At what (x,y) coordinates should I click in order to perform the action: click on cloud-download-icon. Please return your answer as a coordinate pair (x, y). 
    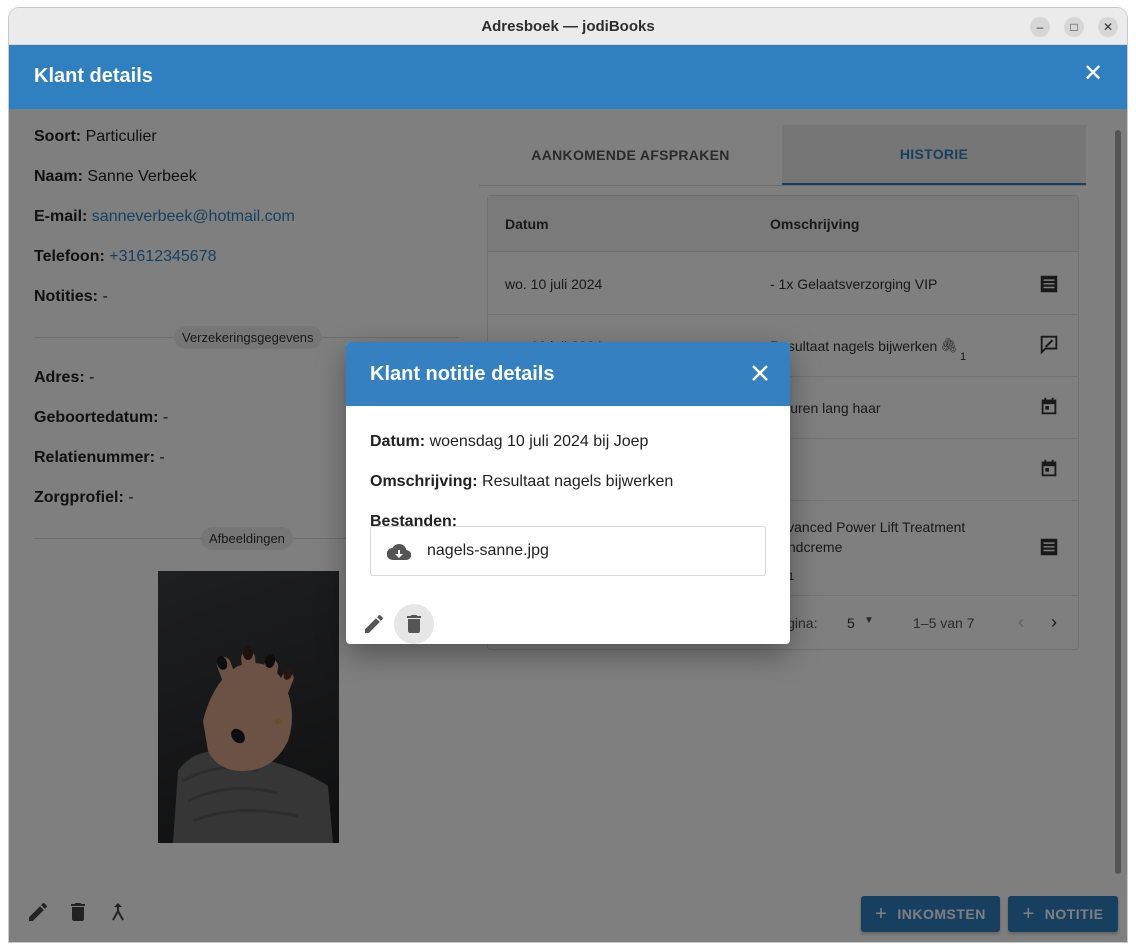
    Looking at the image, I should click on (399, 552).